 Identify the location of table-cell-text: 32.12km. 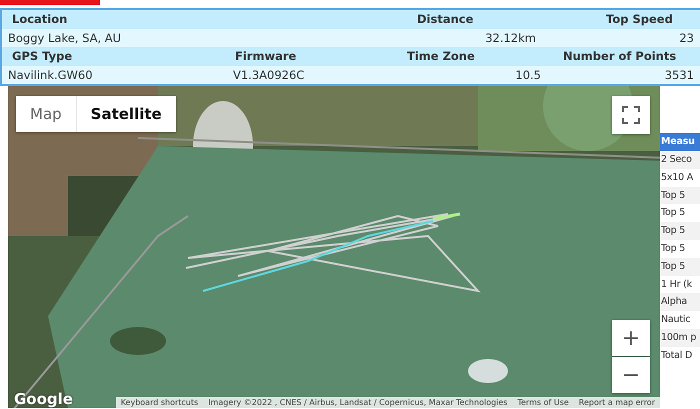
(510, 38).